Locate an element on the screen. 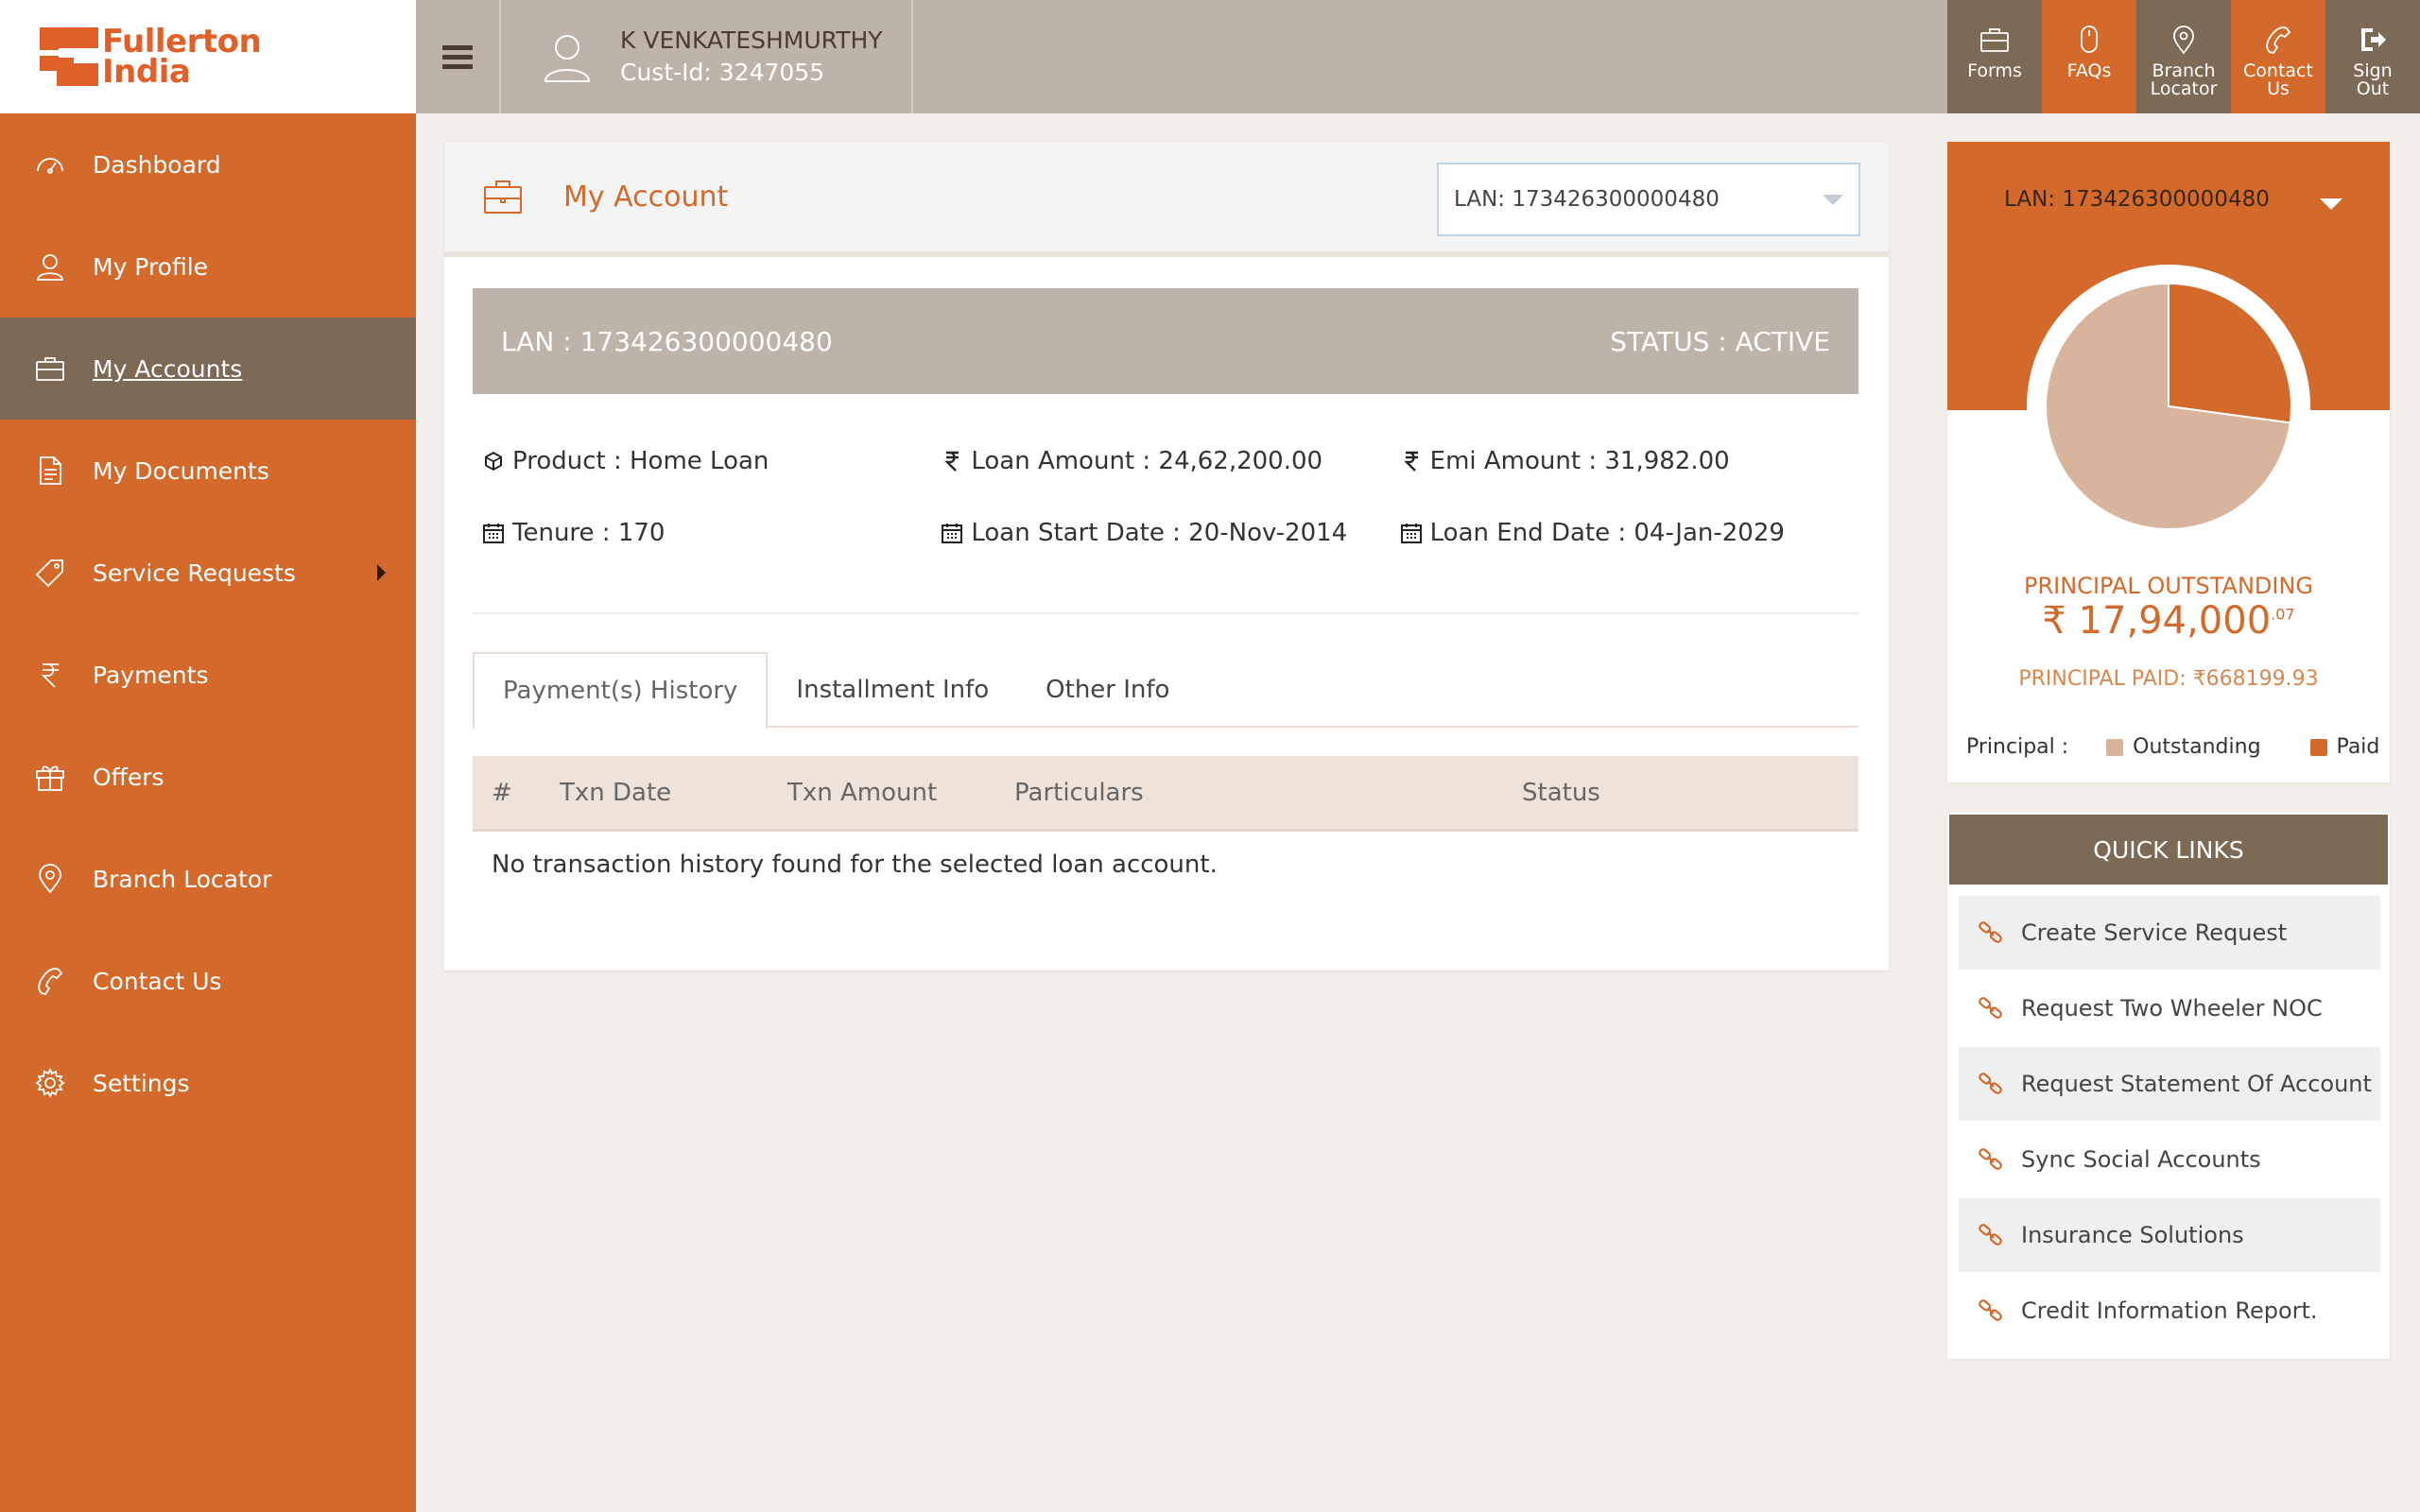 The height and width of the screenshot is (1512, 2420). branch-locator-label: Branch Locator is located at coordinates (2184, 79).